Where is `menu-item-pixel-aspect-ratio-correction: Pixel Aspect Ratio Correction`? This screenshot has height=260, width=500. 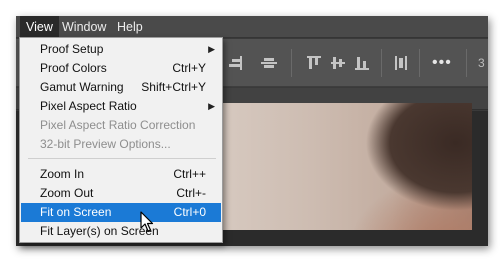
menu-item-pixel-aspect-ratio-correction: Pixel Aspect Ratio Correction is located at coordinates (121, 125).